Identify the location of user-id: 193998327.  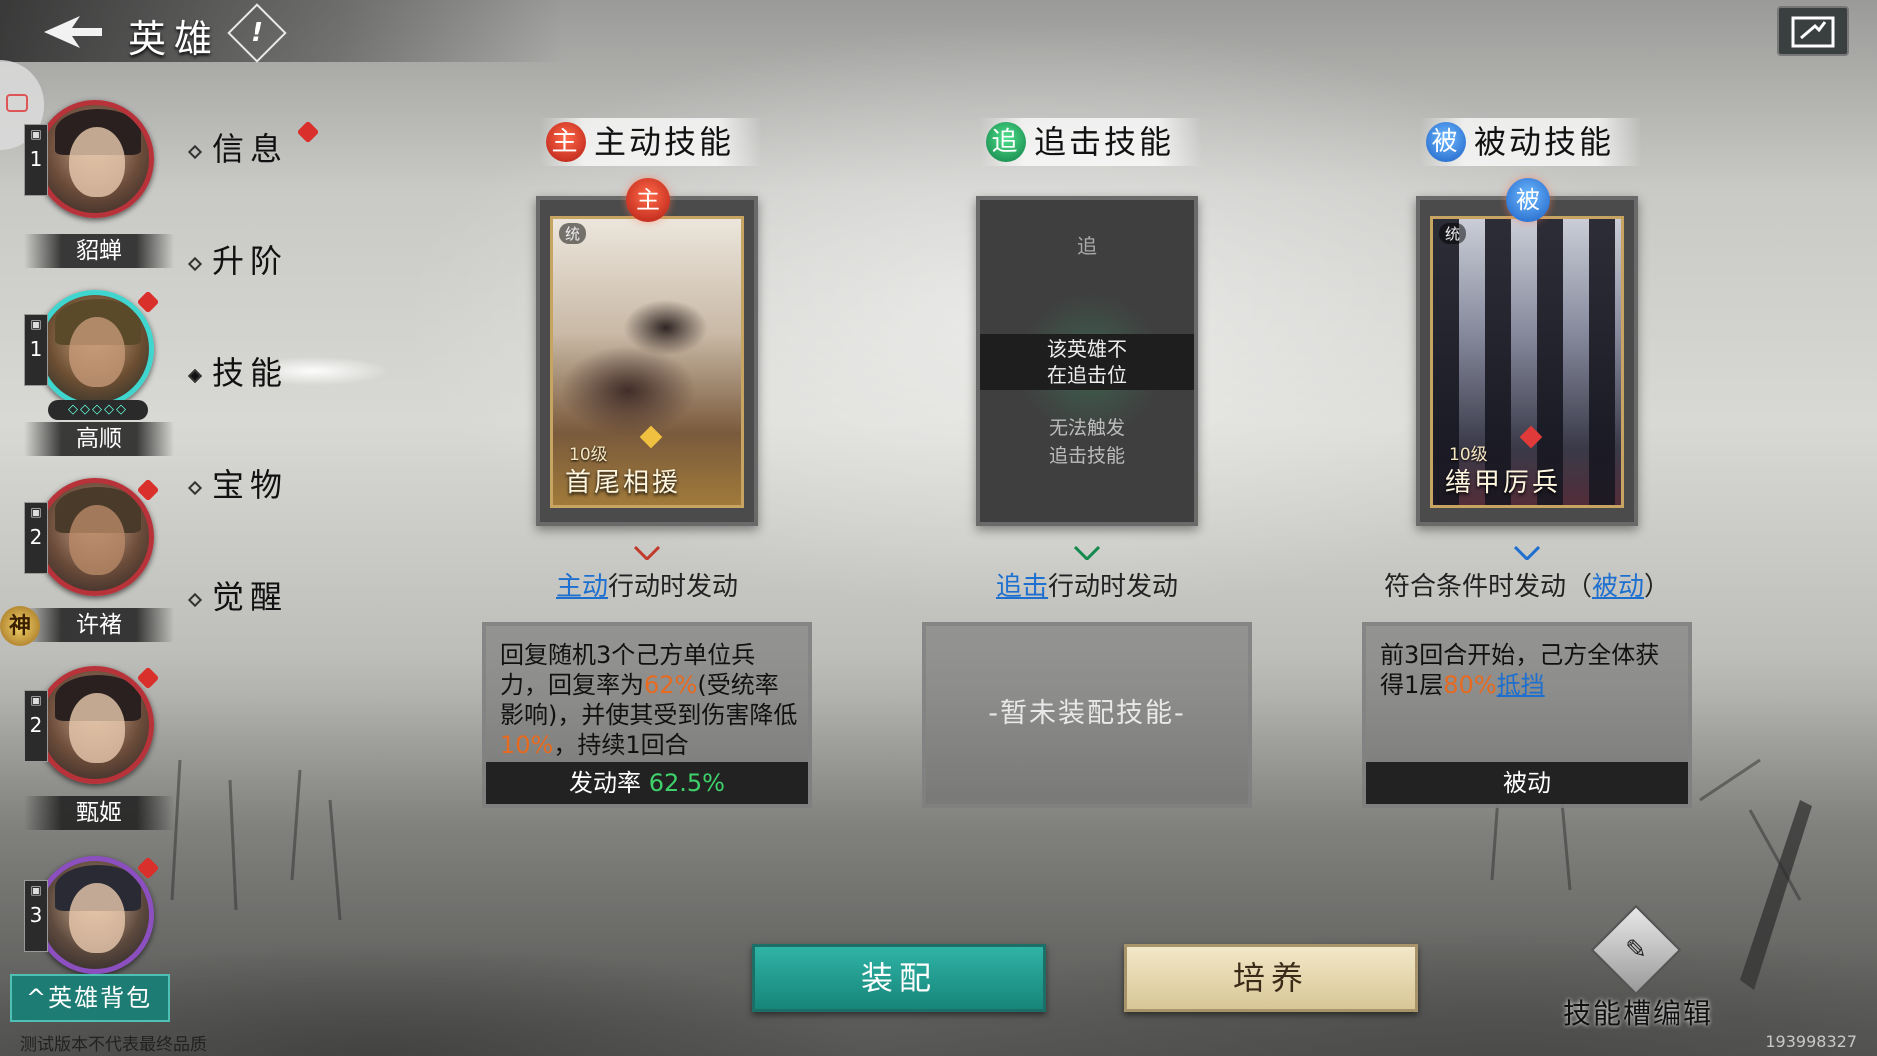
(1811, 1041).